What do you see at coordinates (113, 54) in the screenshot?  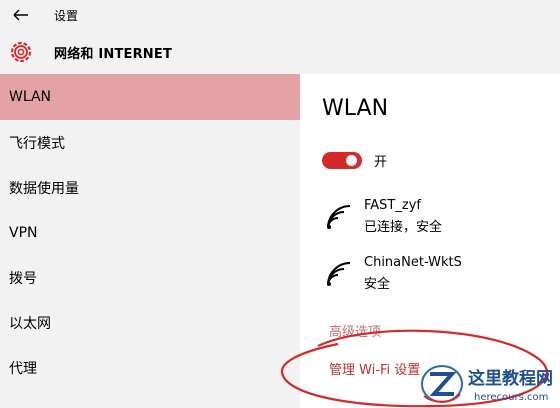 I see `page-title: 网络和 INTERNET` at bounding box center [113, 54].